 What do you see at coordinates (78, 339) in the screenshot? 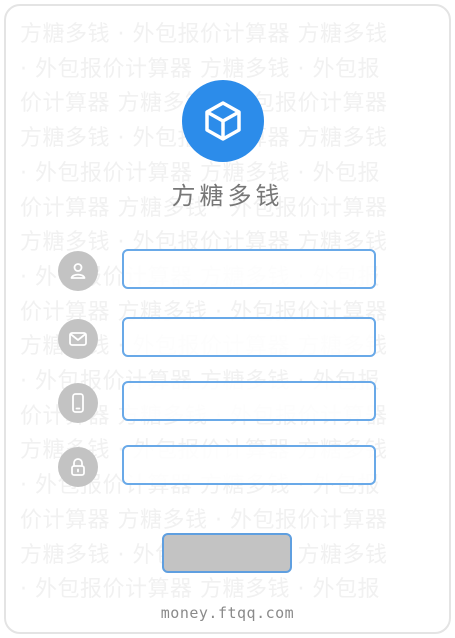
I see `mail-icon` at bounding box center [78, 339].